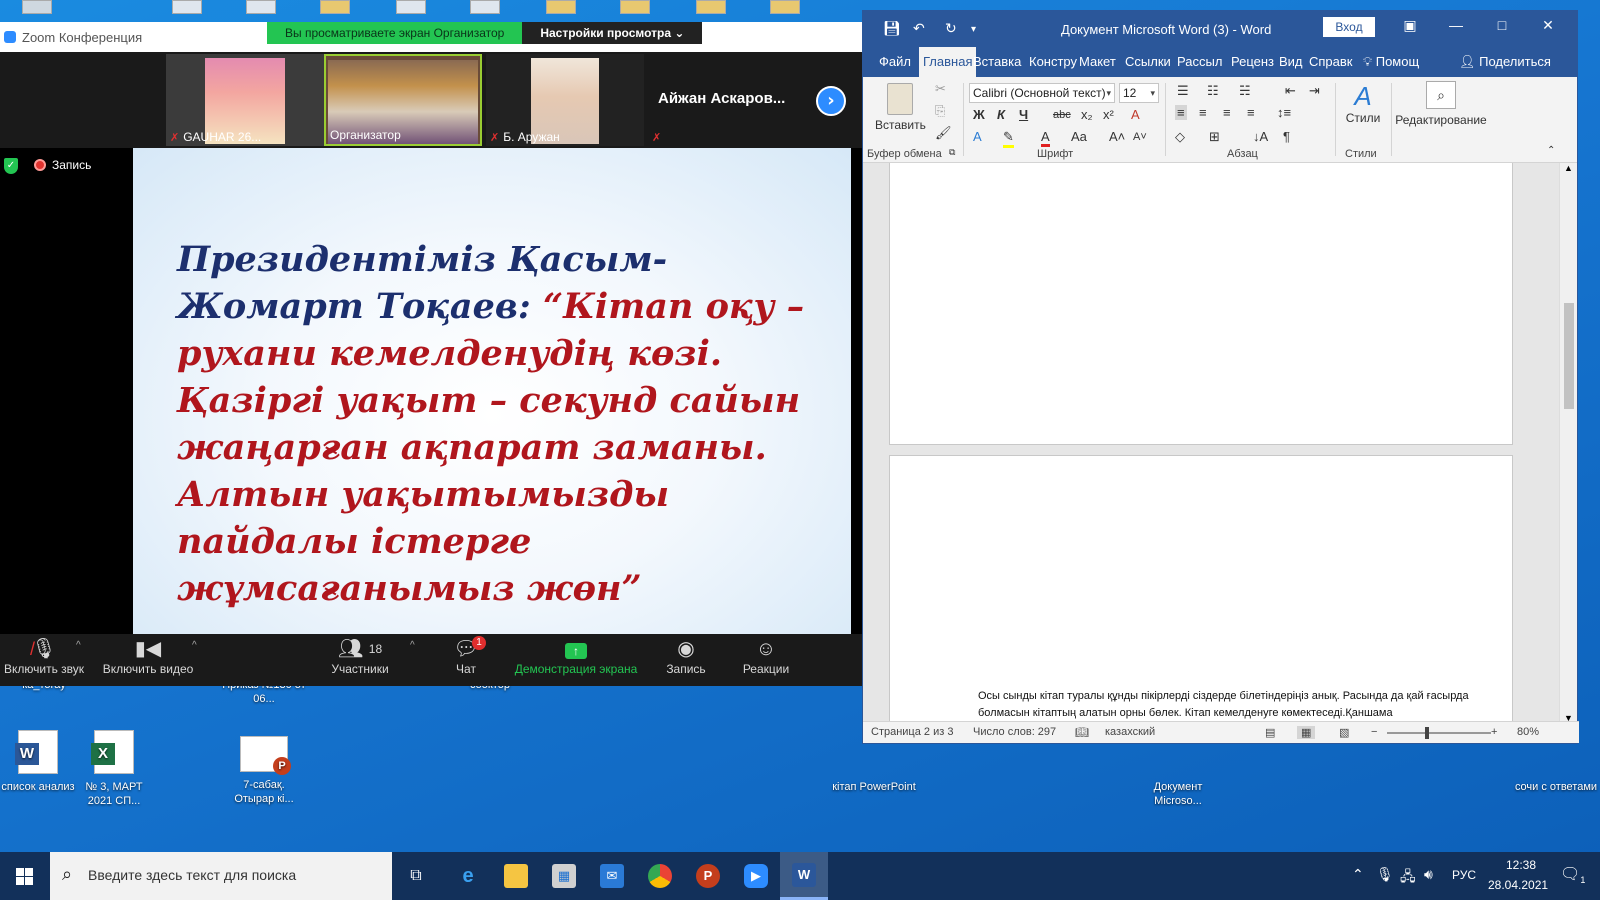 This screenshot has height=900, width=1600. I want to click on taskbar-edge: e, so click(468, 876).